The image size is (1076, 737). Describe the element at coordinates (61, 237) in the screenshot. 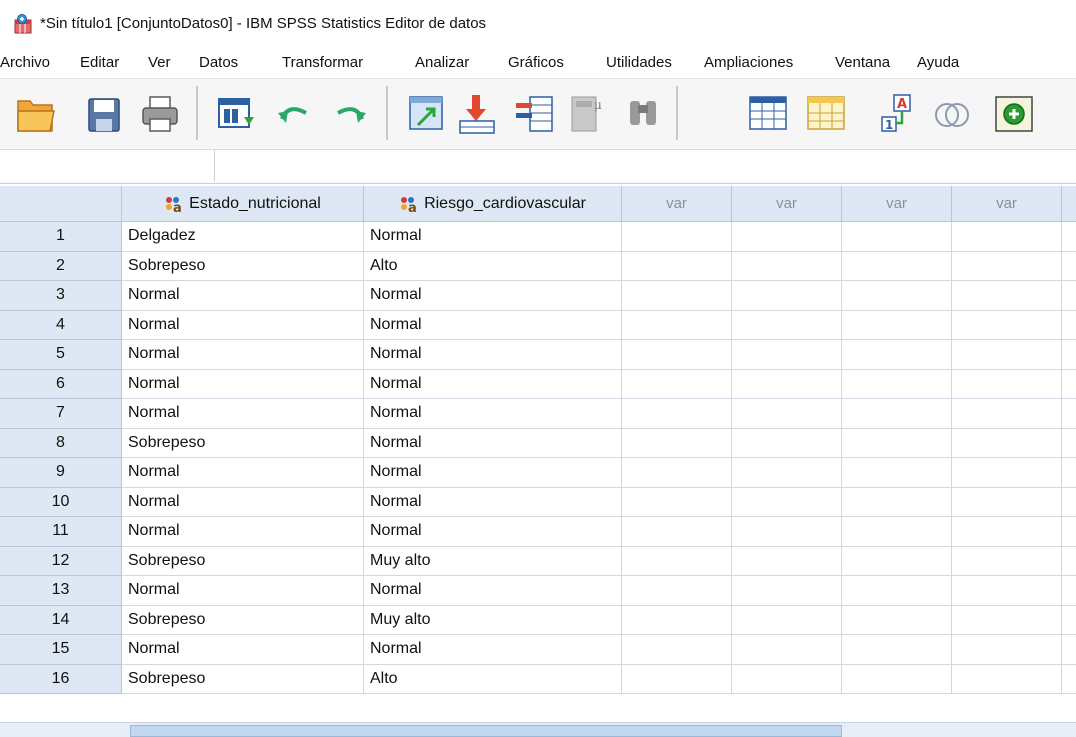

I see `row-header: 1` at that location.